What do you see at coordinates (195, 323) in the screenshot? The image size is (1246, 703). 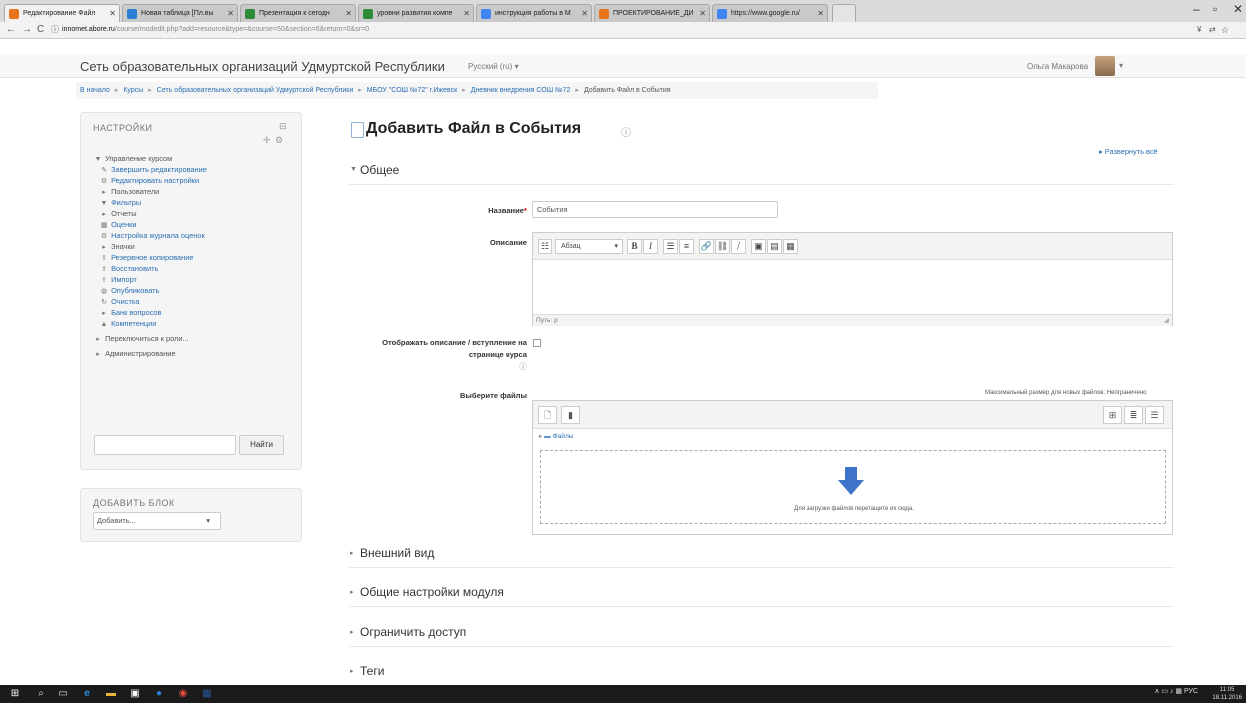 I see `settings-item: ▲ Компетенции` at bounding box center [195, 323].